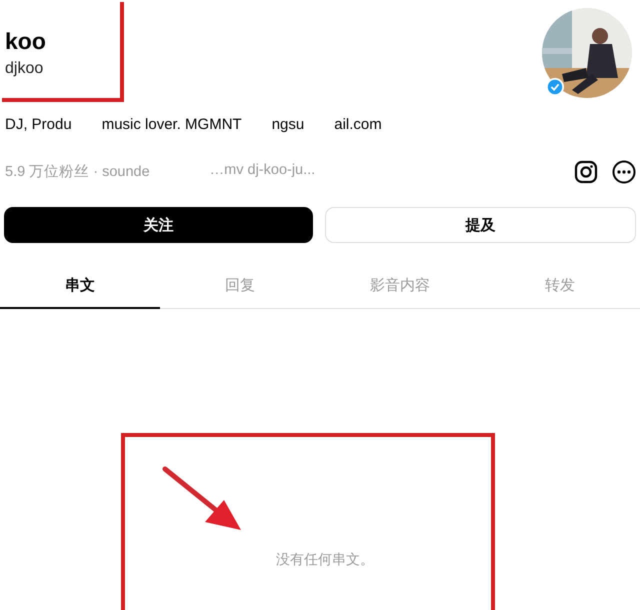 The width and height of the screenshot is (640, 610). What do you see at coordinates (240, 286) in the screenshot?
I see `tab: 回复` at bounding box center [240, 286].